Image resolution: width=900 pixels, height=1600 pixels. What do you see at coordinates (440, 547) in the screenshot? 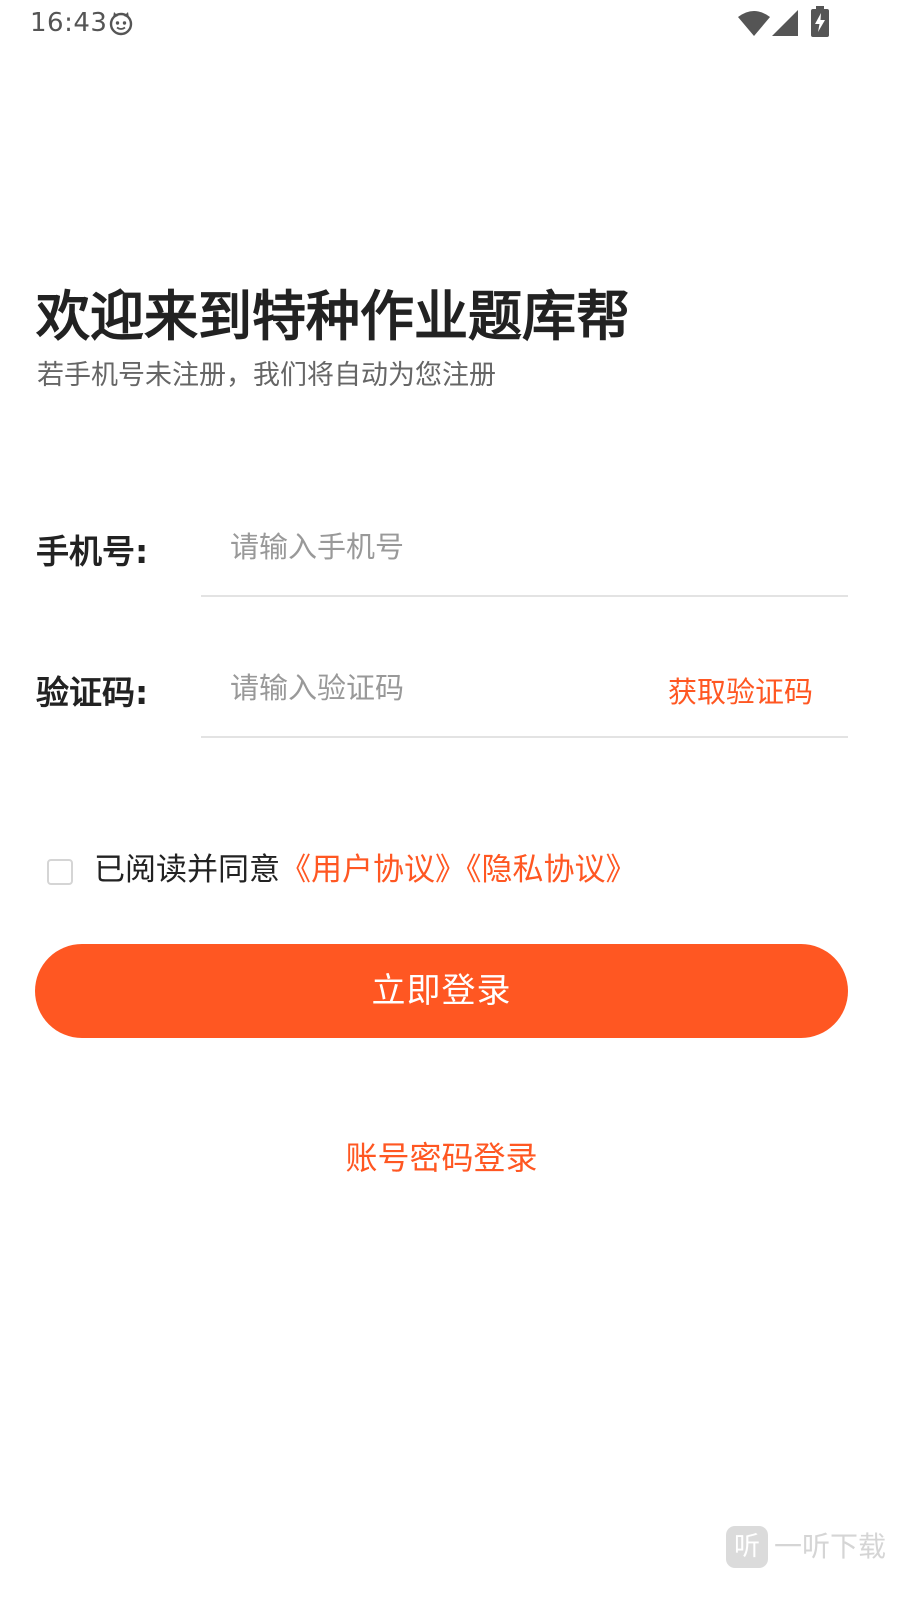
I see `phone-input` at bounding box center [440, 547].